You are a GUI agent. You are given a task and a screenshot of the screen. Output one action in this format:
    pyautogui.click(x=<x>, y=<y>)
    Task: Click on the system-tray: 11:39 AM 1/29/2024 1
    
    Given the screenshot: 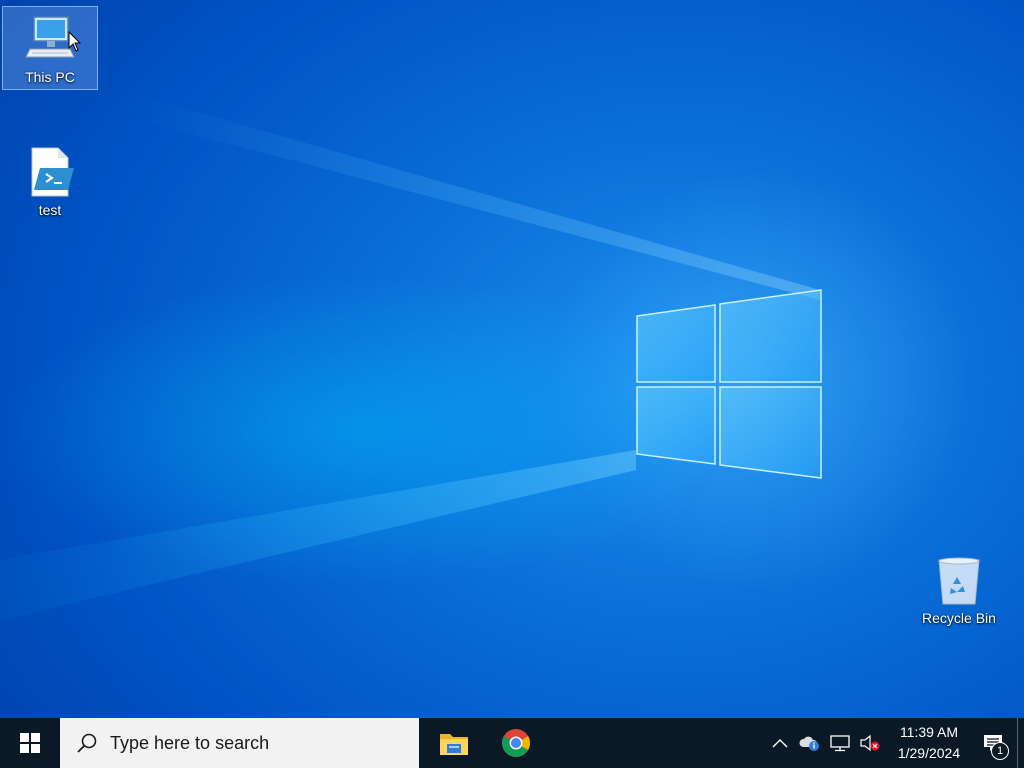 What is the action you would take?
    pyautogui.click(x=894, y=743)
    